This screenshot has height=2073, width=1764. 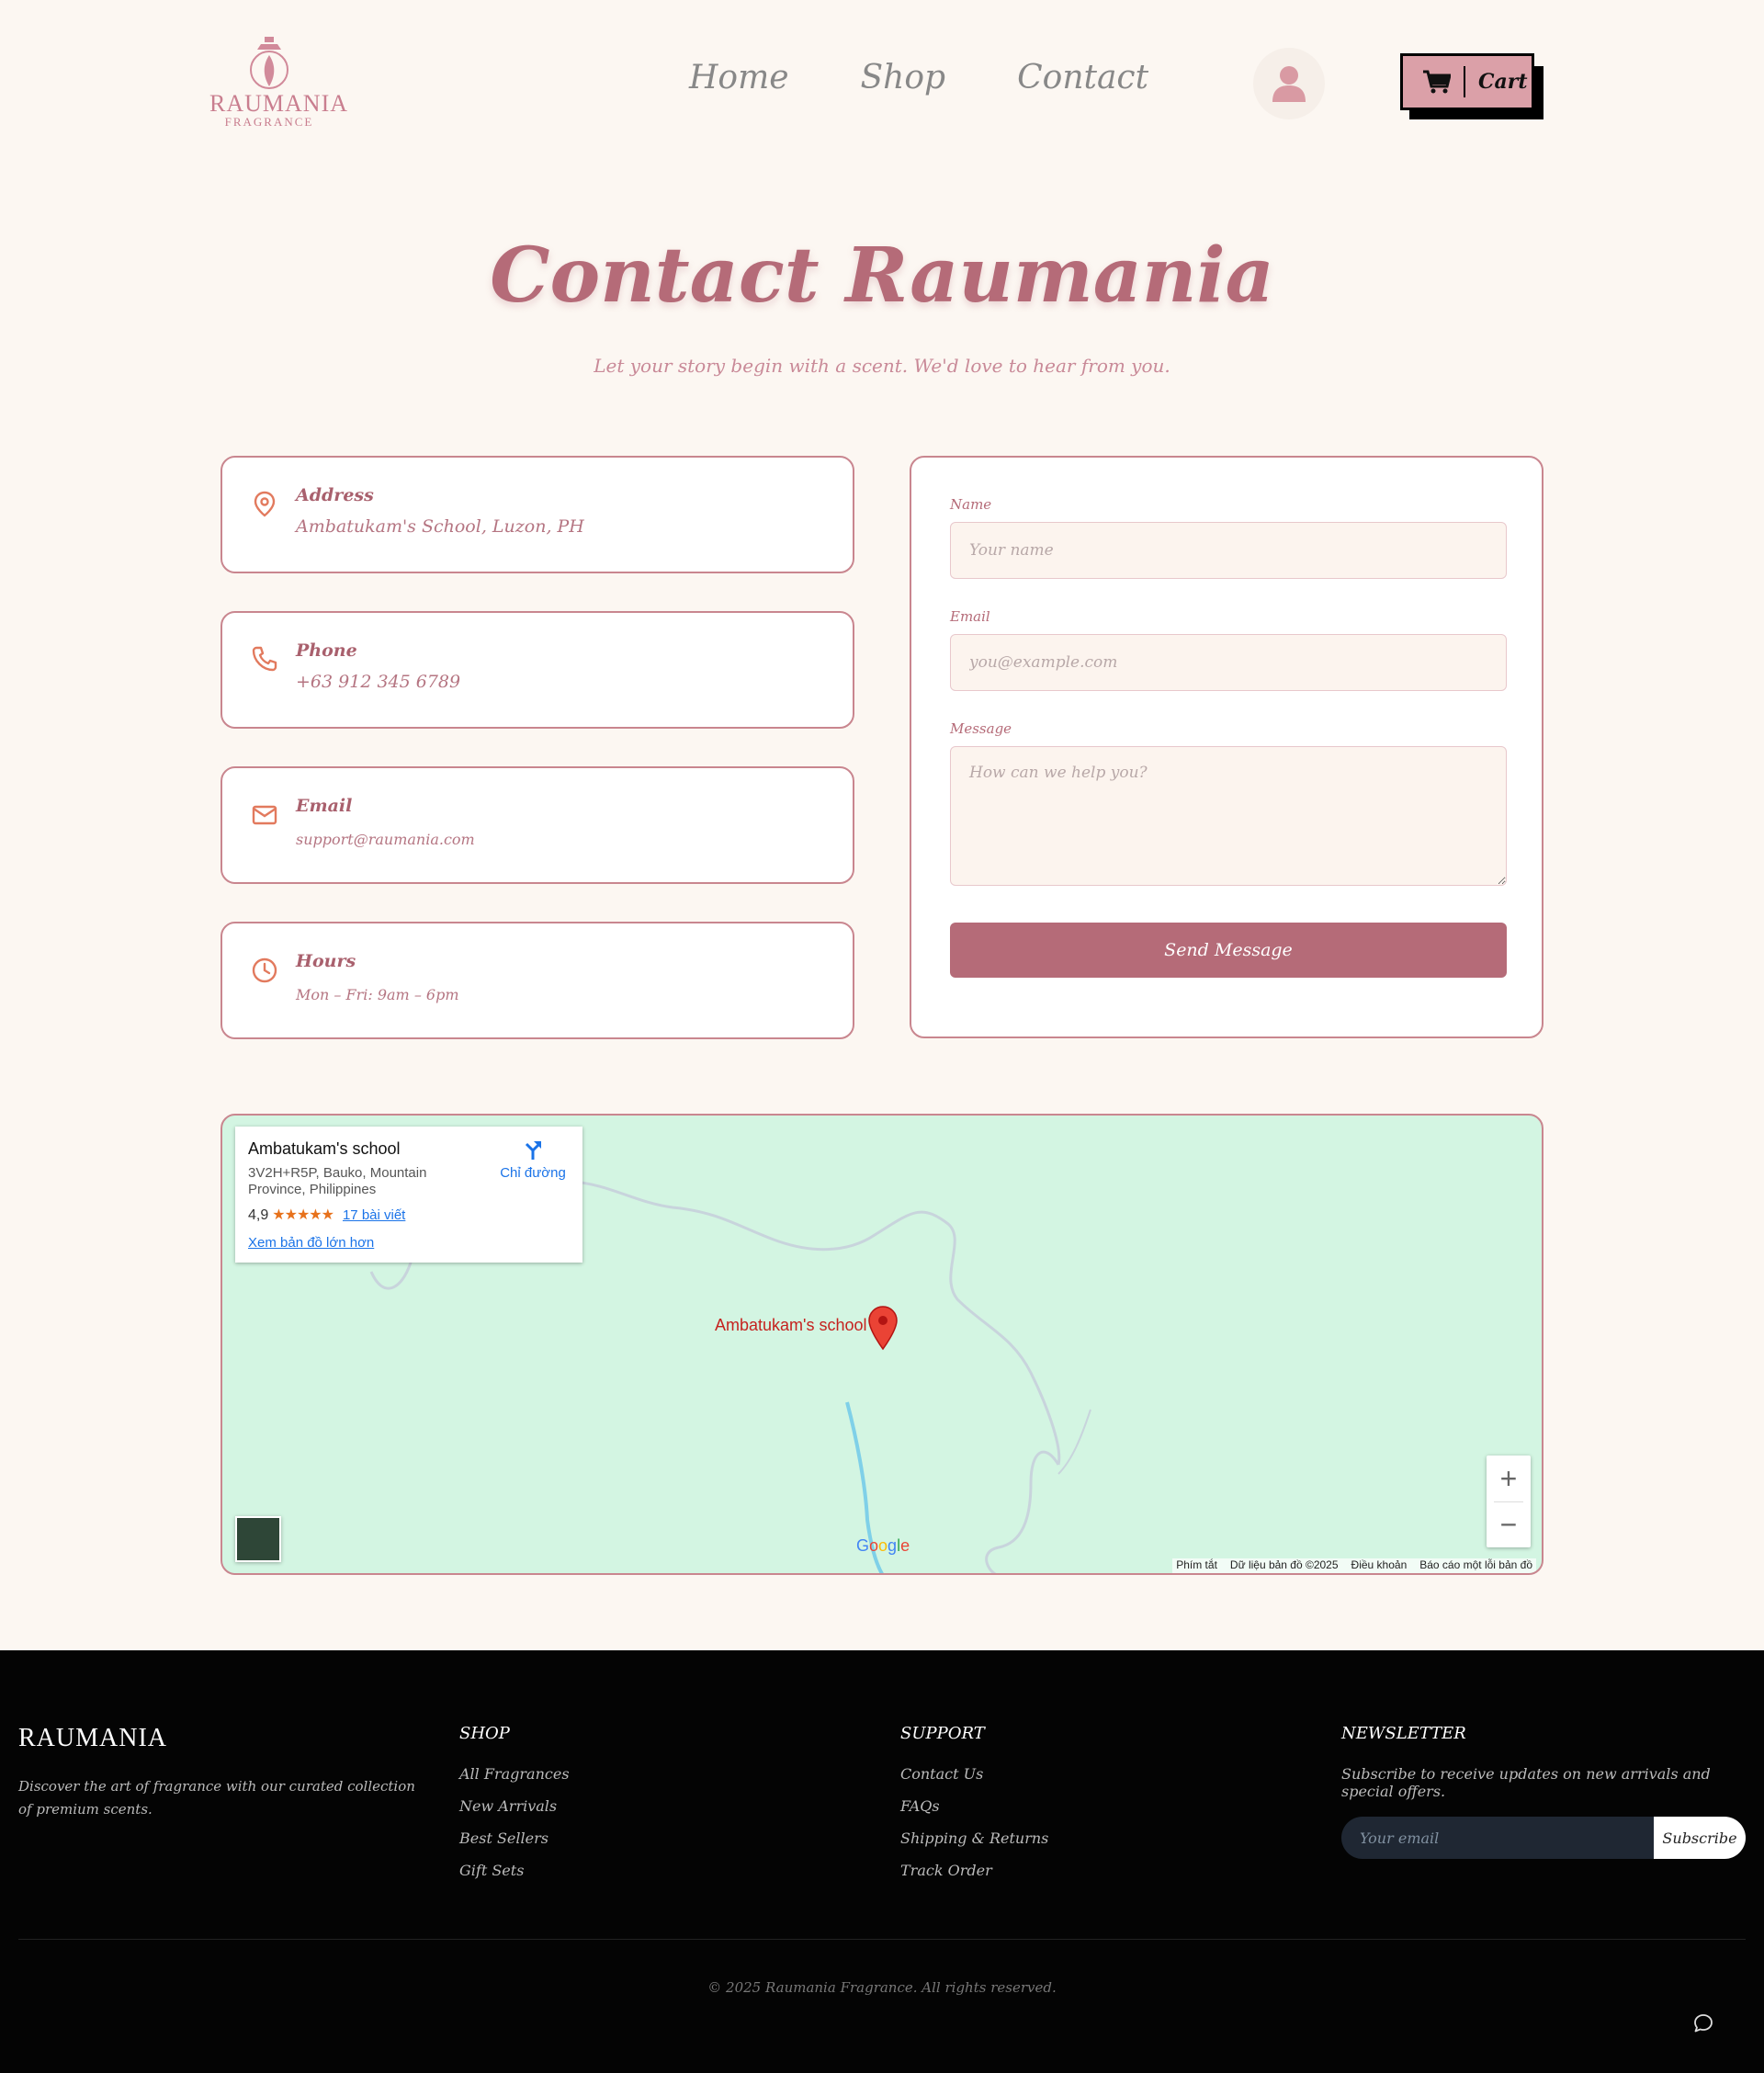 I want to click on marker-label: Ambatukam's school, so click(x=791, y=1325).